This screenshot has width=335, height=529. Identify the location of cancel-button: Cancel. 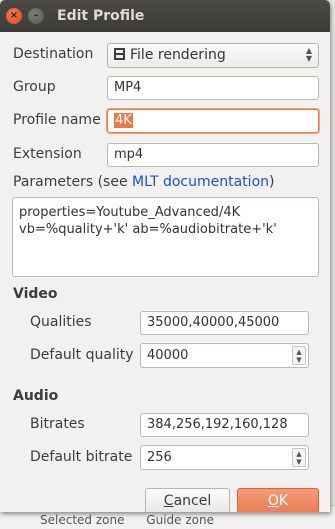
(187, 500).